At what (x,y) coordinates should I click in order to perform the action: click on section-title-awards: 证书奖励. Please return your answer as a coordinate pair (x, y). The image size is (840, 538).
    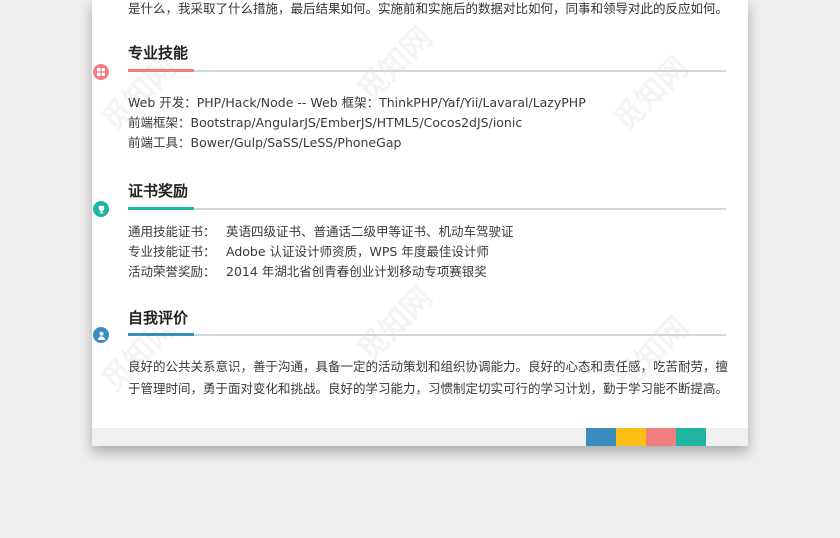
    Looking at the image, I should click on (158, 191).